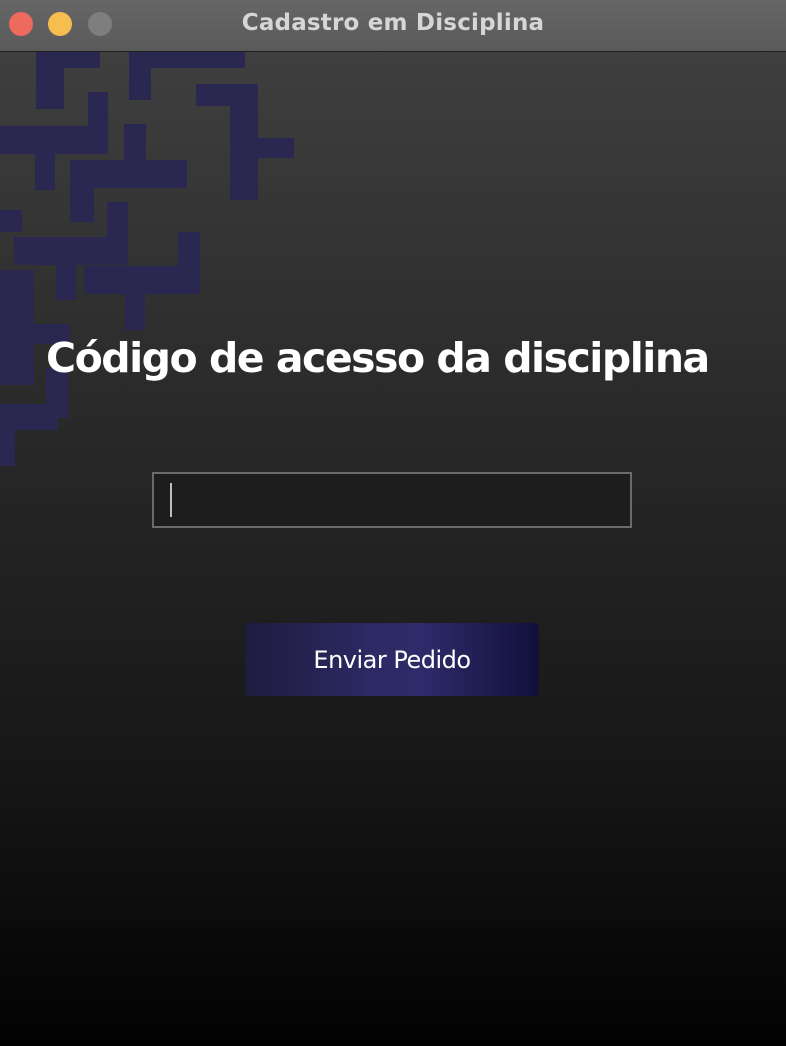  I want to click on title-bar: Cadastro em Disciplina, so click(393, 26).